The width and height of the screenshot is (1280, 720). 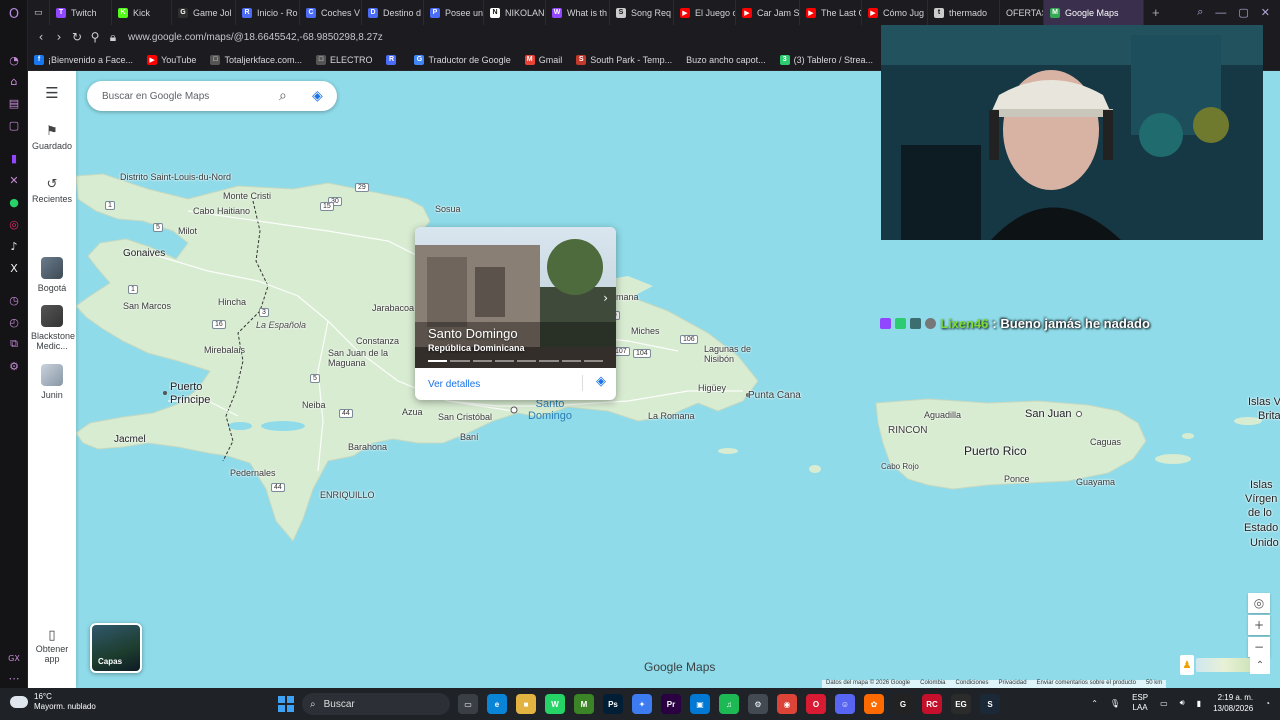 I want to click on taskbar-app-2: ■, so click(x=526, y=704).